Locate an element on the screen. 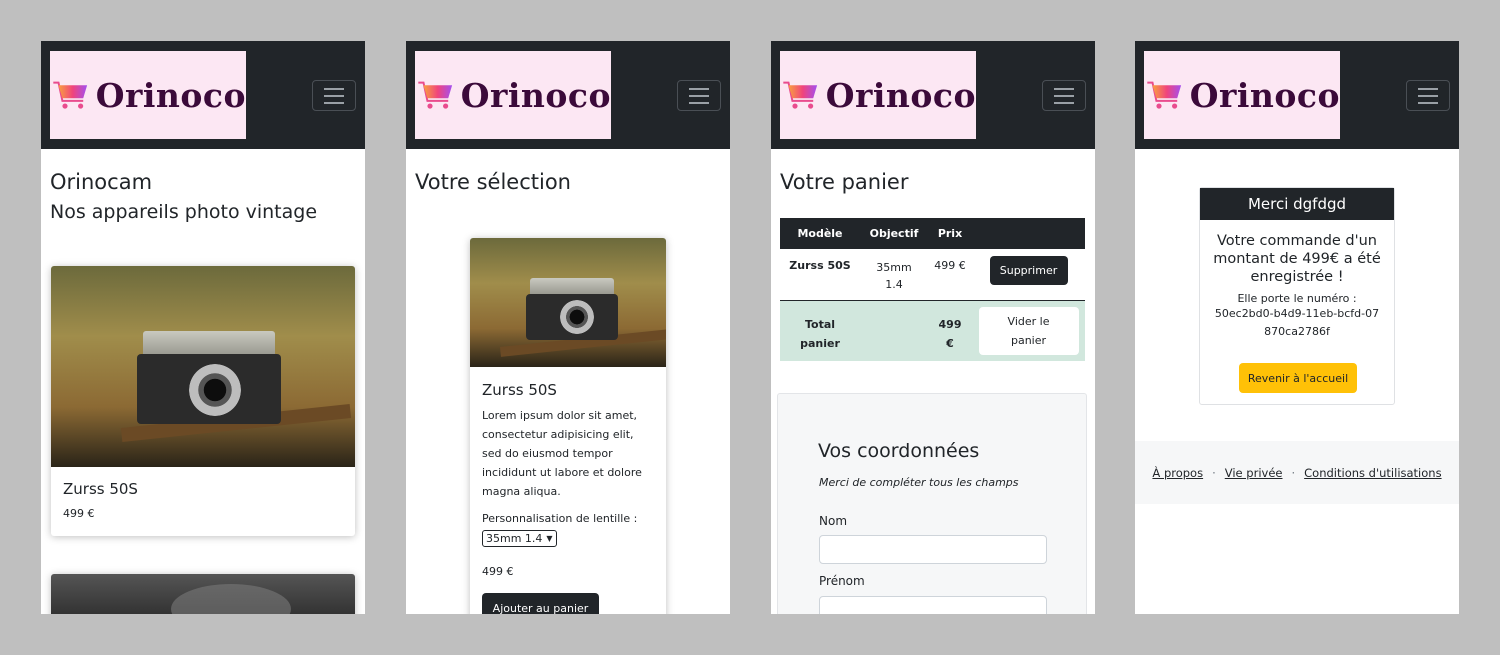  row-lens: 35mm 1.4 is located at coordinates (894, 276).